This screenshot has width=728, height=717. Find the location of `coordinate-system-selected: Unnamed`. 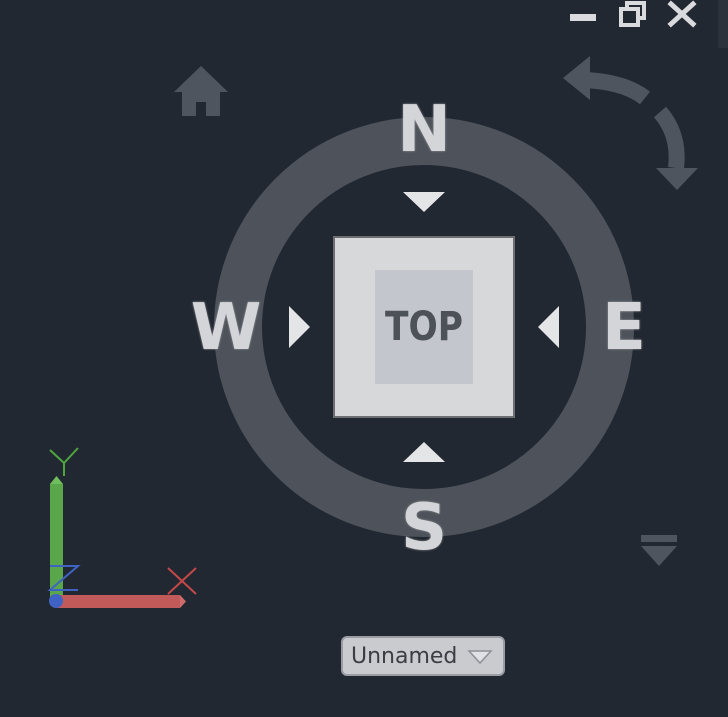

coordinate-system-selected: Unnamed is located at coordinates (404, 656).